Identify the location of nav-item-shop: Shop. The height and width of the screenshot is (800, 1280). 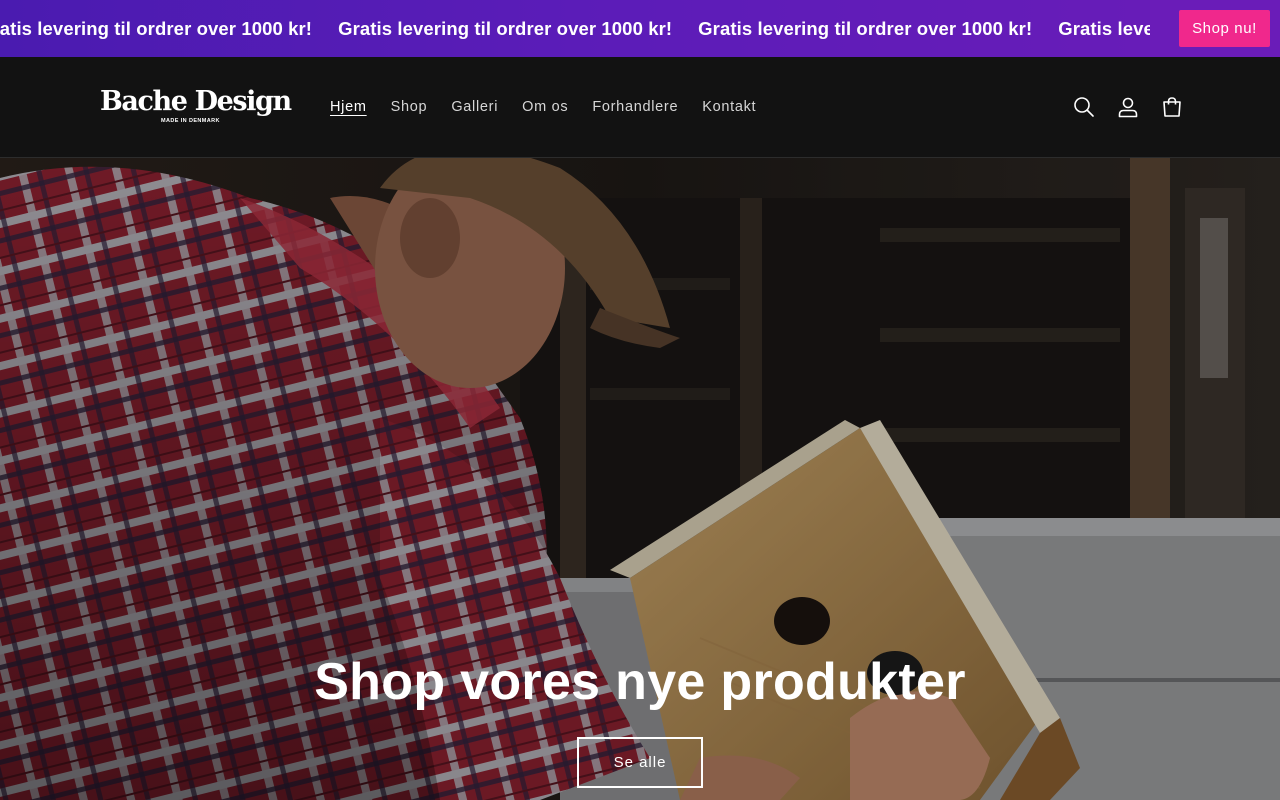
(409, 107).